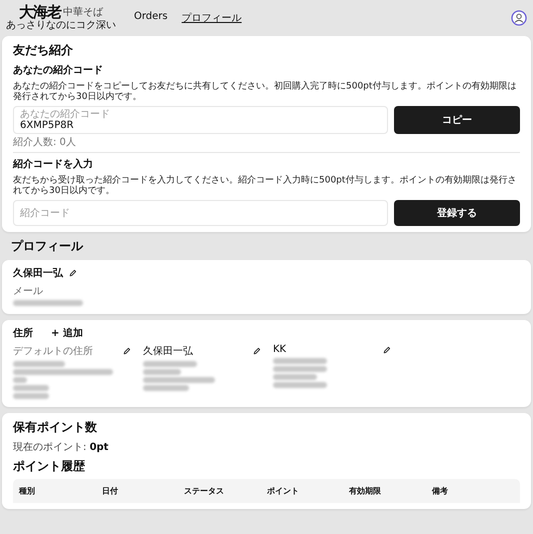  What do you see at coordinates (365, 491) in the screenshot?
I see `column-header: 有効期限` at bounding box center [365, 491].